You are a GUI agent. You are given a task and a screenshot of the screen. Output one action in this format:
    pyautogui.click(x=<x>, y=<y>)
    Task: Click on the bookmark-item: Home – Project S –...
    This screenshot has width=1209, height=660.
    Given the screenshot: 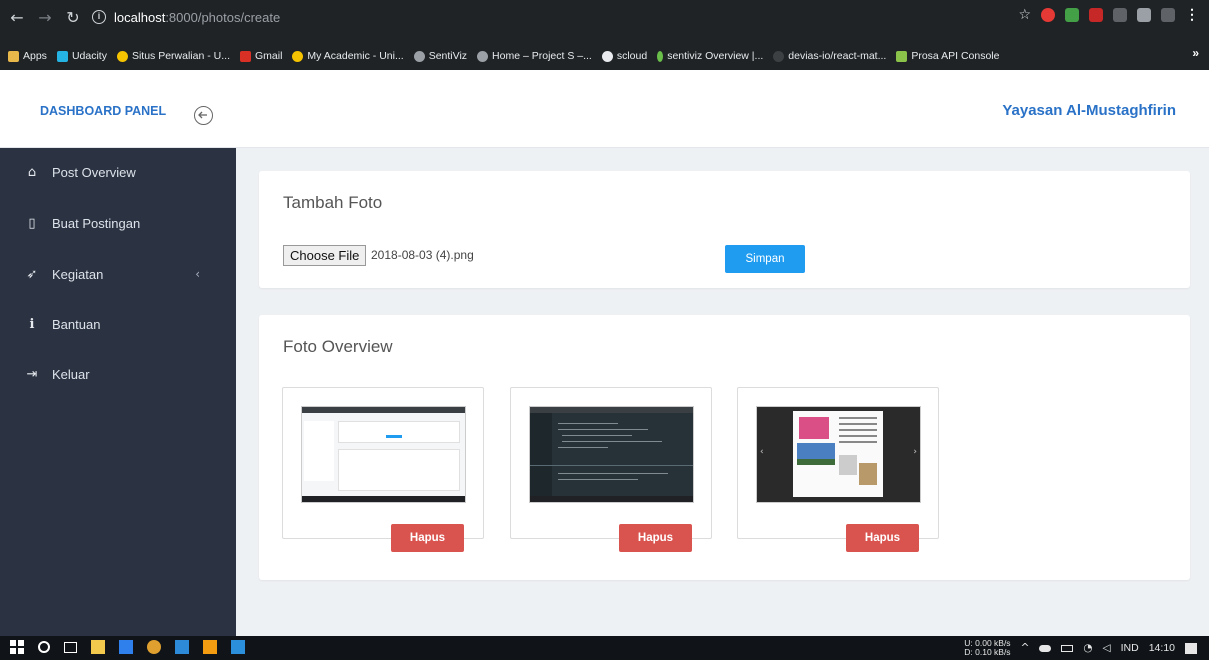 What is the action you would take?
    pyautogui.click(x=534, y=56)
    